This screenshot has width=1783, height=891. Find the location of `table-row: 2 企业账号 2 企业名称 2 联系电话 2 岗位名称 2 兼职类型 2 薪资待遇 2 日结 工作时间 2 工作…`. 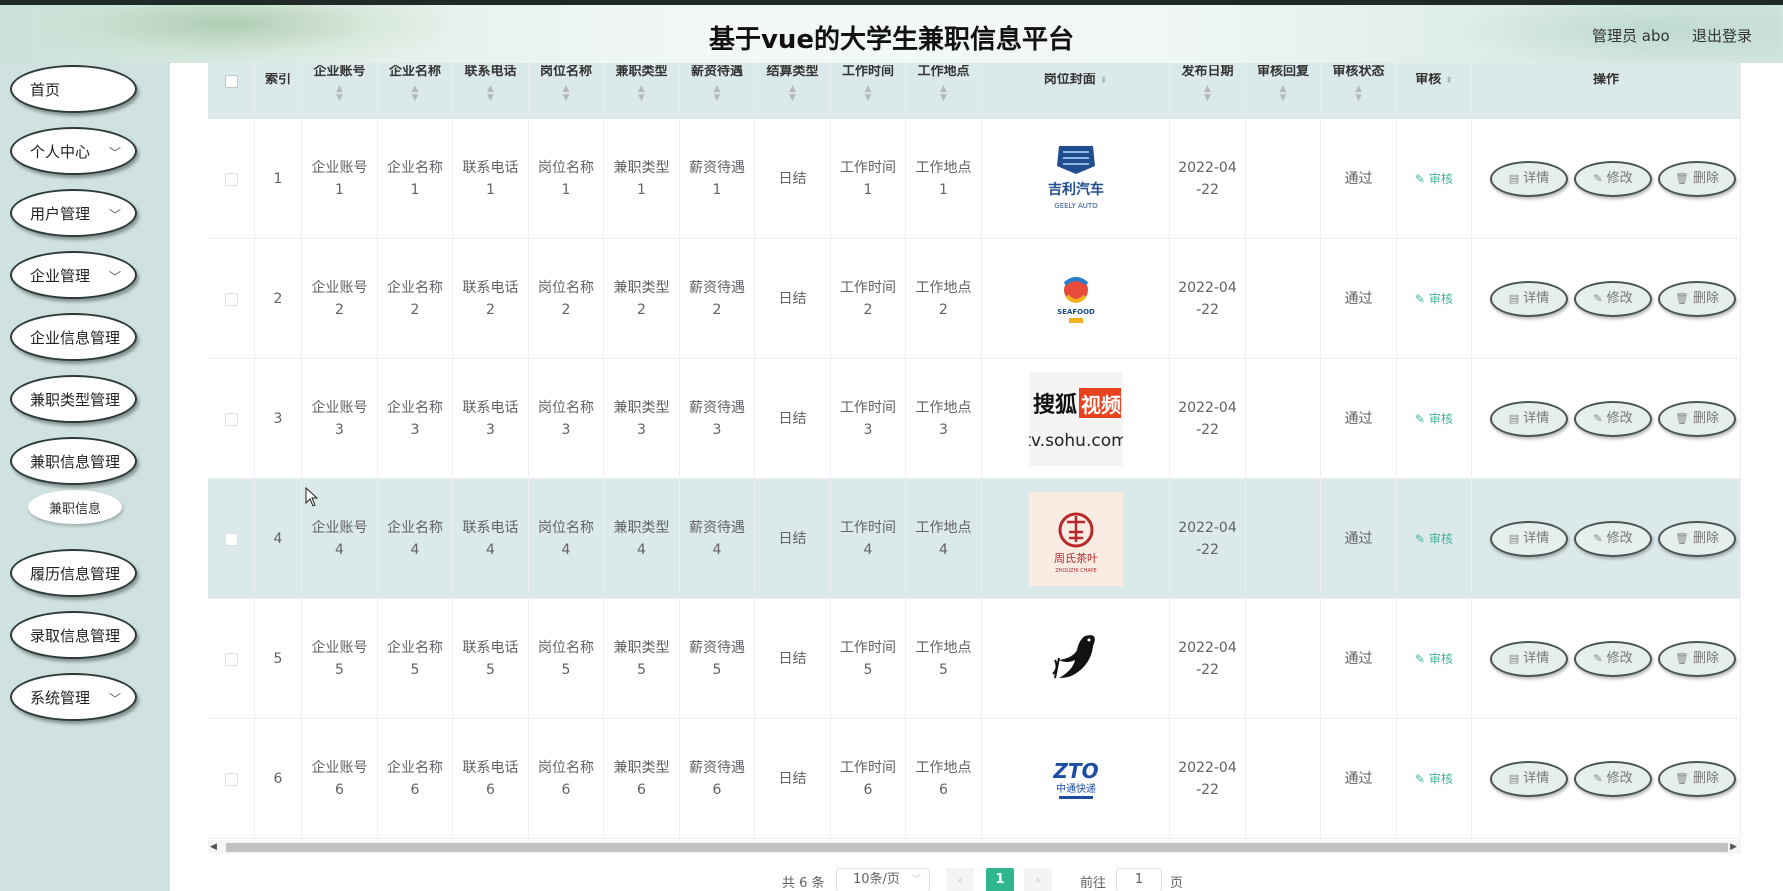

table-row: 2 企业账号 2 企业名称 2 联系电话 2 岗位名称 2 兼职类型 2 薪资待遇 2 日结 工作时间 2 工作… is located at coordinates (974, 299).